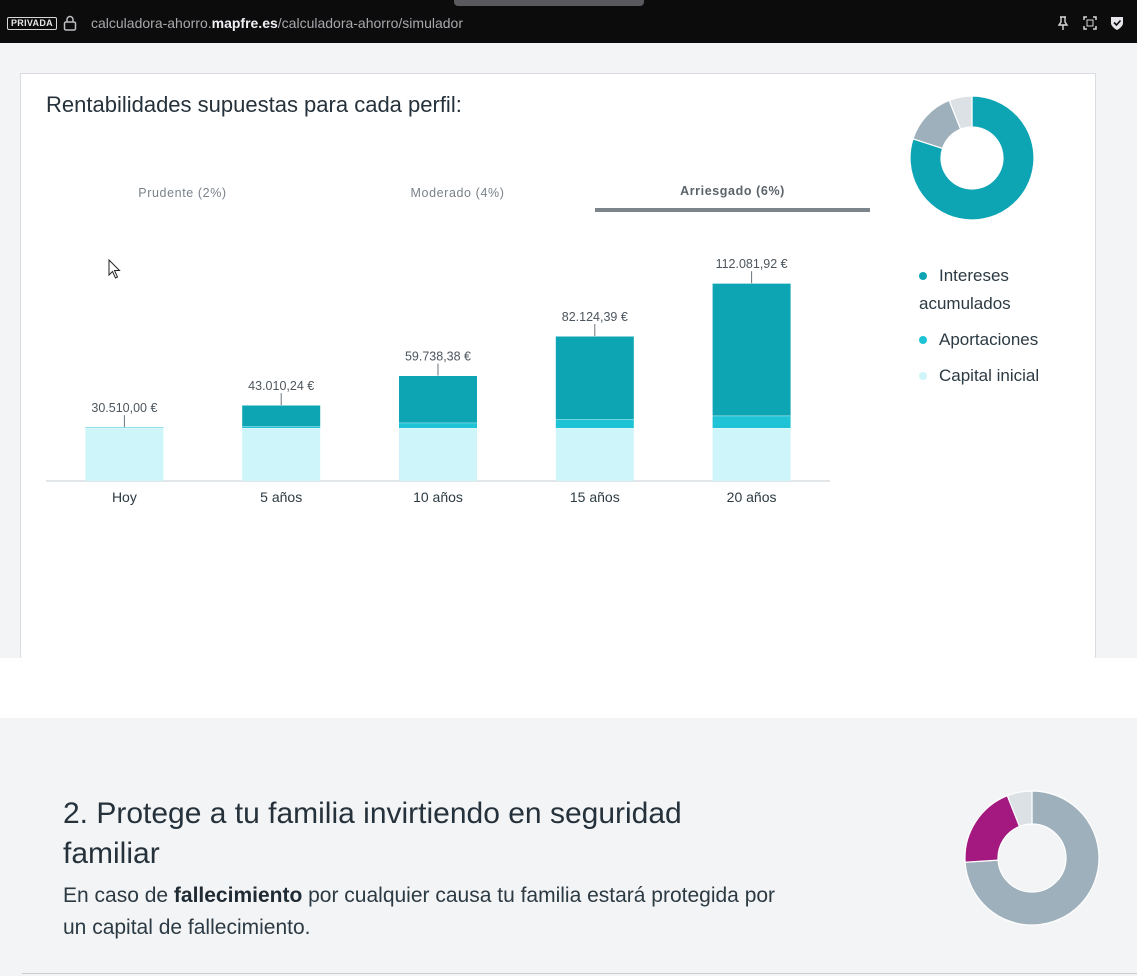  Describe the element at coordinates (151, 23) in the screenshot. I see `url-prefix: calculadora-ahorro.` at that location.